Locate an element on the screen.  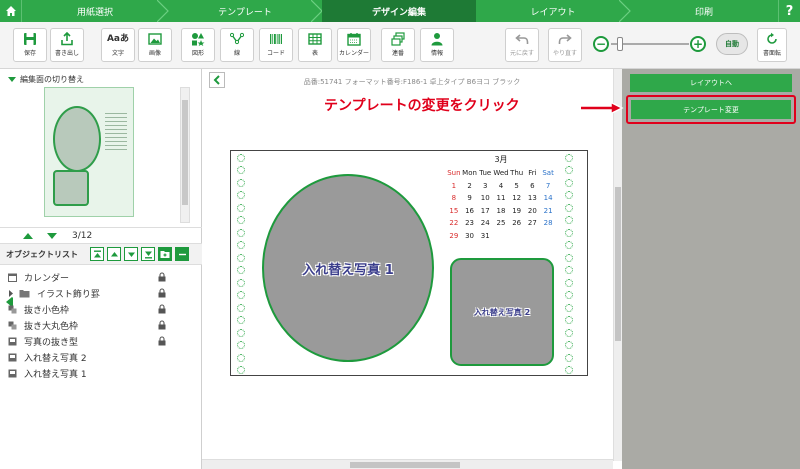
step-design-edit: デザイン編集 is located at coordinates (399, 11).